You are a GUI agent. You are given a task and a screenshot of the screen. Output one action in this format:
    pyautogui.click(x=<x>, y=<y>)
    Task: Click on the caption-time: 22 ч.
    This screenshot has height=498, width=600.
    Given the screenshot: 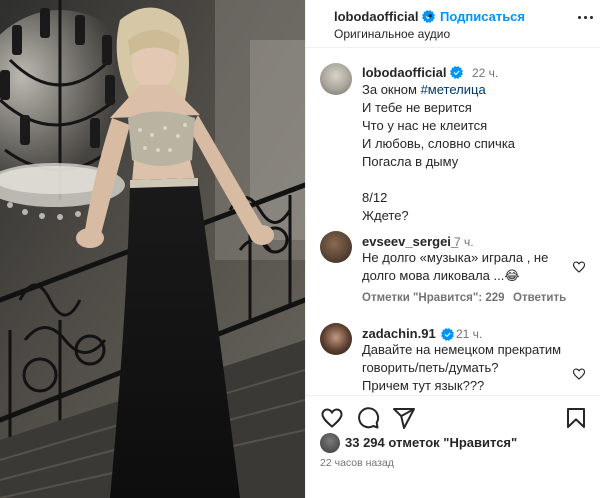 What is the action you would take?
    pyautogui.click(x=485, y=73)
    